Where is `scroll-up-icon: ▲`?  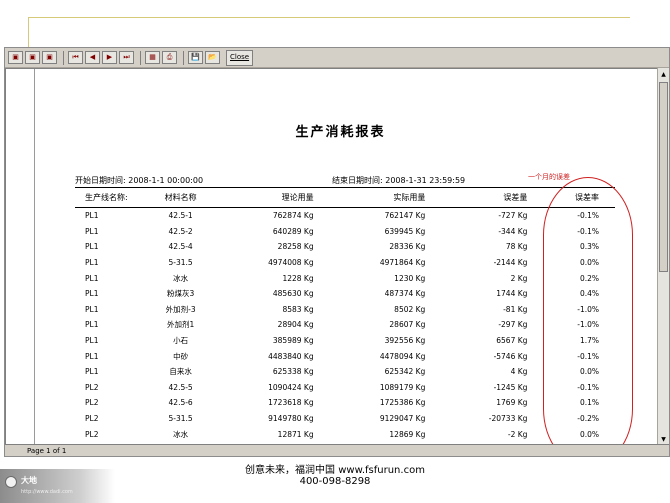 scroll-up-icon: ▲ is located at coordinates (663, 74).